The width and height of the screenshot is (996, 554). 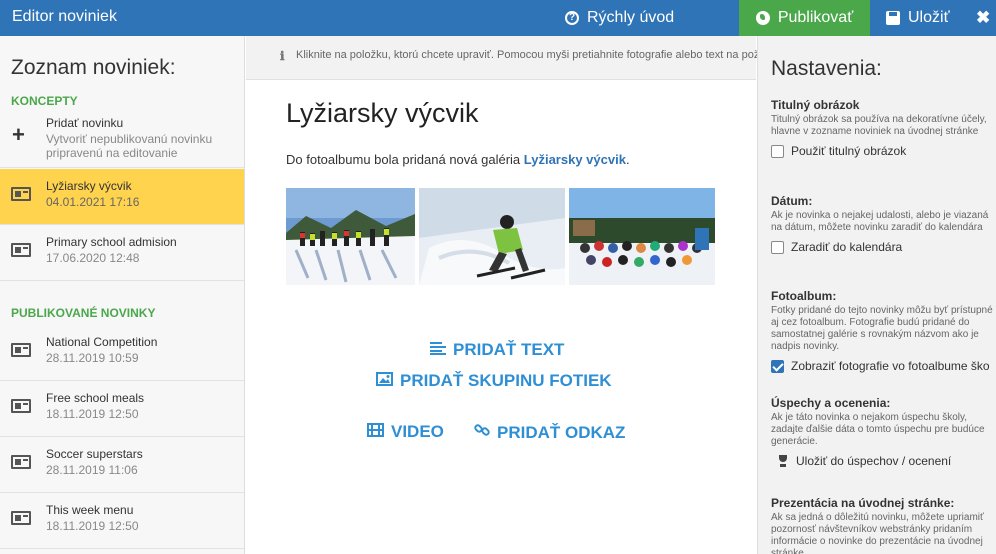 What do you see at coordinates (815, 17) in the screenshot?
I see `publish-label: Publikovať` at bounding box center [815, 17].